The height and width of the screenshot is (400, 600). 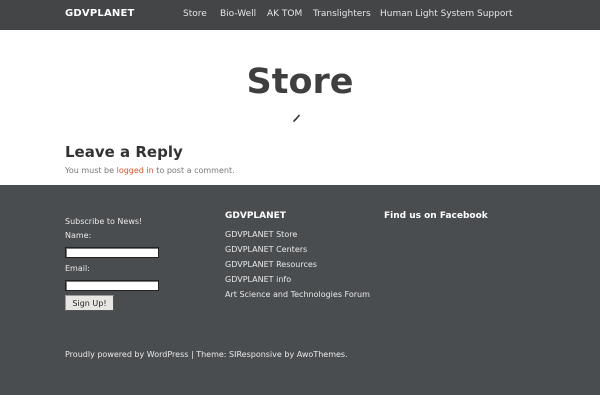 What do you see at coordinates (296, 118) in the screenshot?
I see `loading-spinner-icon` at bounding box center [296, 118].